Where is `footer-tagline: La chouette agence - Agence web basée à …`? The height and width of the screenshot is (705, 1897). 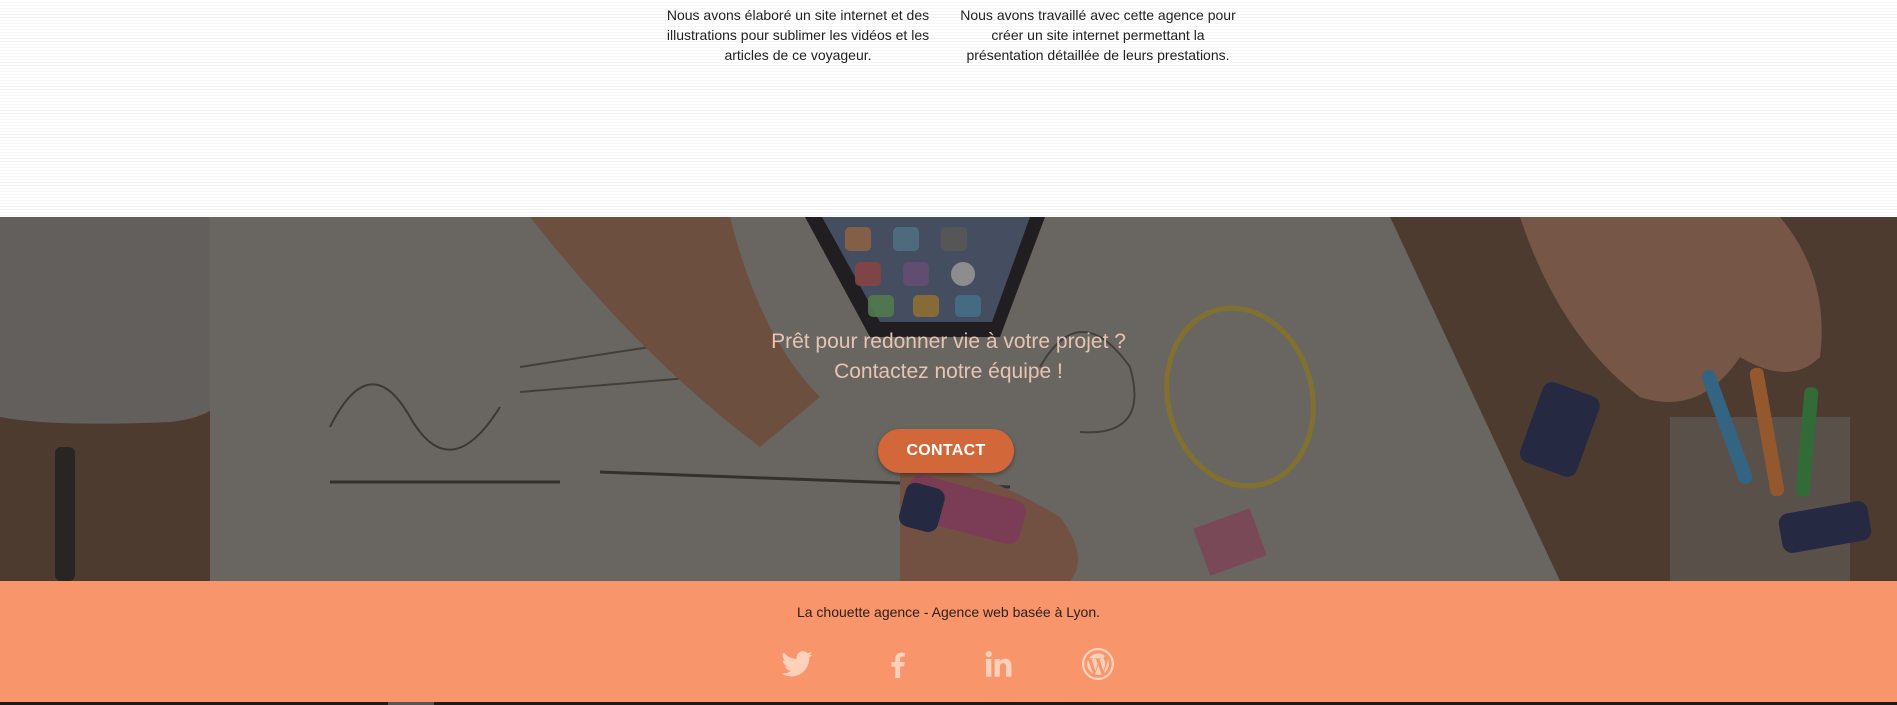
footer-tagline: La chouette agence - Agence web basée à … is located at coordinates (948, 612).